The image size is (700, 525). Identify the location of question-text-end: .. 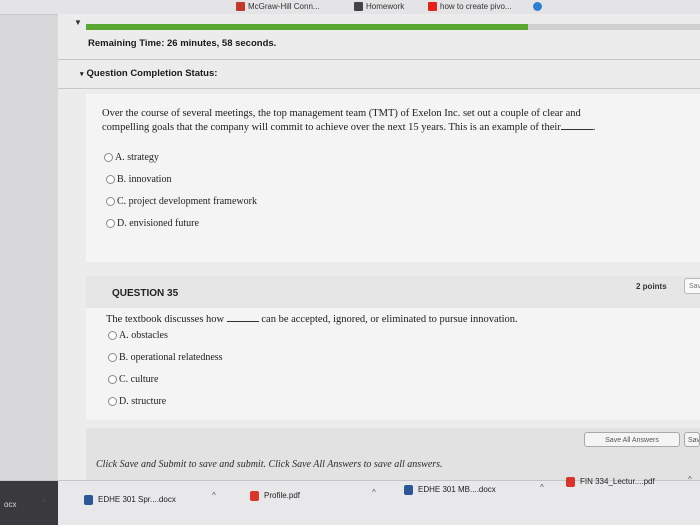
(594, 127).